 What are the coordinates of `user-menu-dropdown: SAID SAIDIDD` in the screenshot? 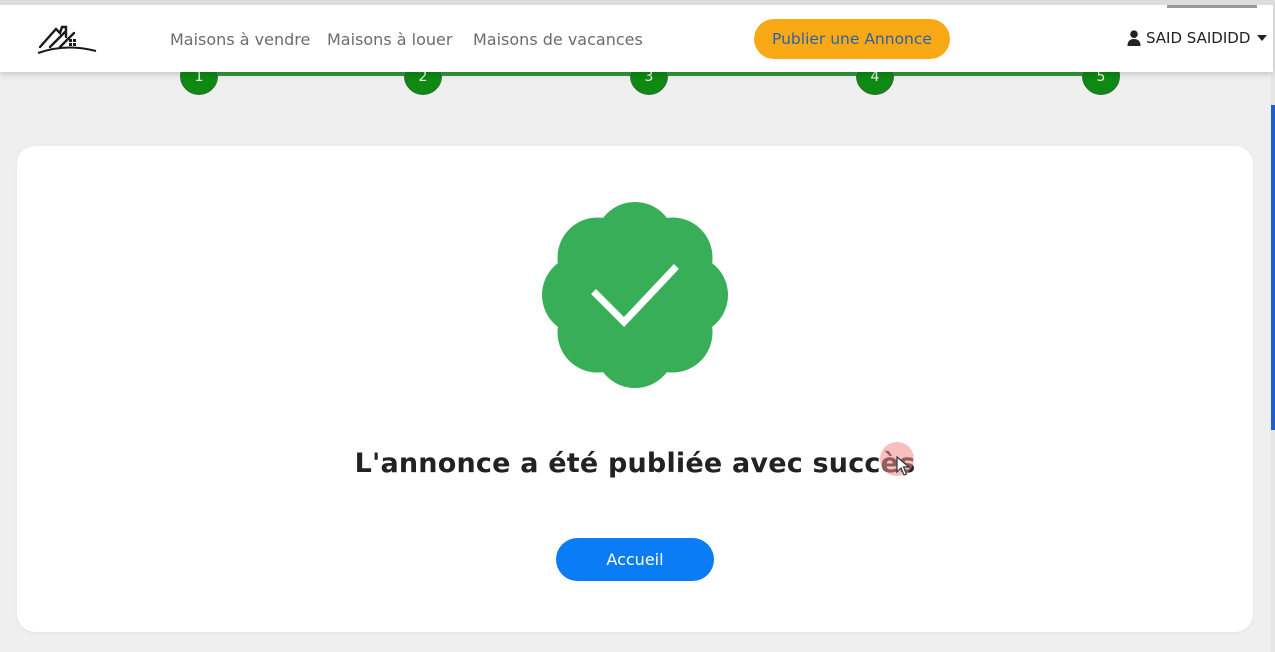 It's located at (1197, 38).